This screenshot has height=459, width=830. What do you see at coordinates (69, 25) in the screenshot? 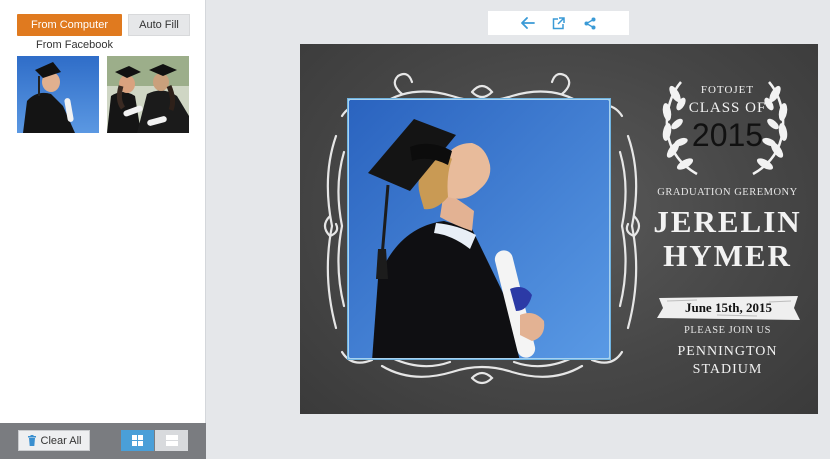
I see `from-computer-tab: From Computer` at bounding box center [69, 25].